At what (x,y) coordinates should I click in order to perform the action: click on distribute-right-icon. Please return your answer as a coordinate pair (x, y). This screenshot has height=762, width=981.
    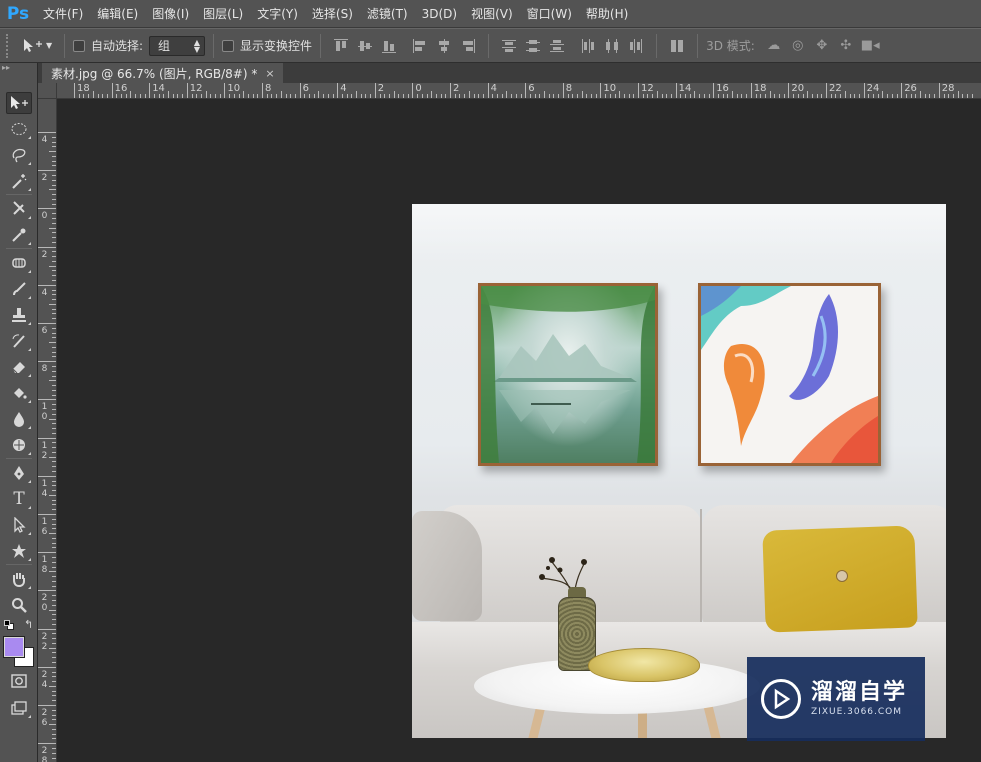
    Looking at the image, I should click on (636, 45).